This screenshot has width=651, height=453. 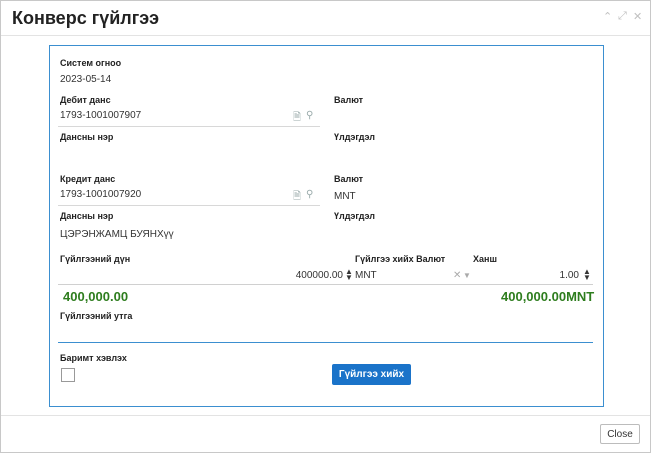 I want to click on debit-account-value: 1793-1001007907, so click(x=101, y=115).